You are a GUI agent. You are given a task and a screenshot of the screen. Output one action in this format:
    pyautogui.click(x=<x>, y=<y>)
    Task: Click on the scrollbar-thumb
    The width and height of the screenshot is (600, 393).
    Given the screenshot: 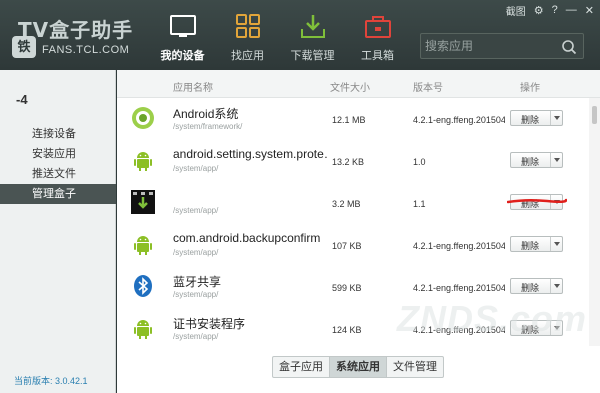 What is the action you would take?
    pyautogui.click(x=594, y=115)
    